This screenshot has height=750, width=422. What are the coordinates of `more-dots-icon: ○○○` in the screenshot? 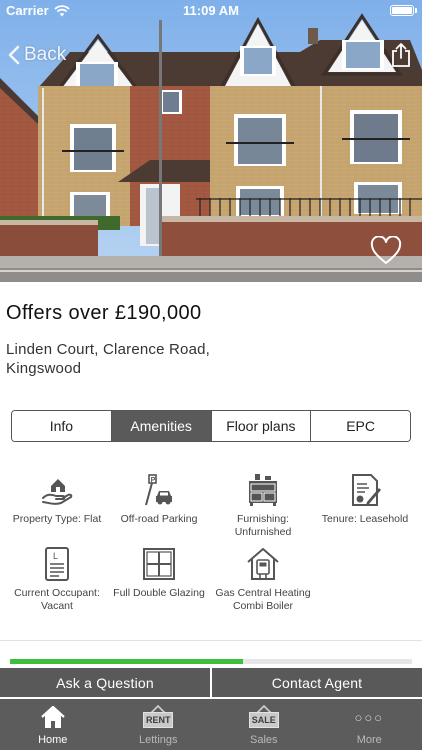 It's located at (369, 717).